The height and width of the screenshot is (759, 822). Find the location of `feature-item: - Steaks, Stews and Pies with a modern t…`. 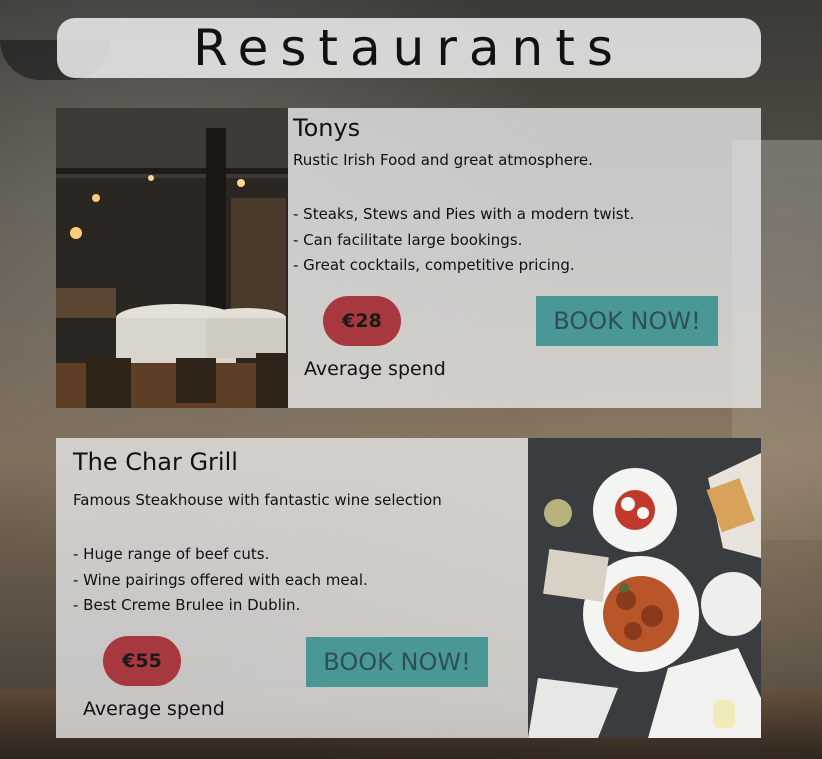

feature-item: - Steaks, Stews and Pies with a modern t… is located at coordinates (464, 214).